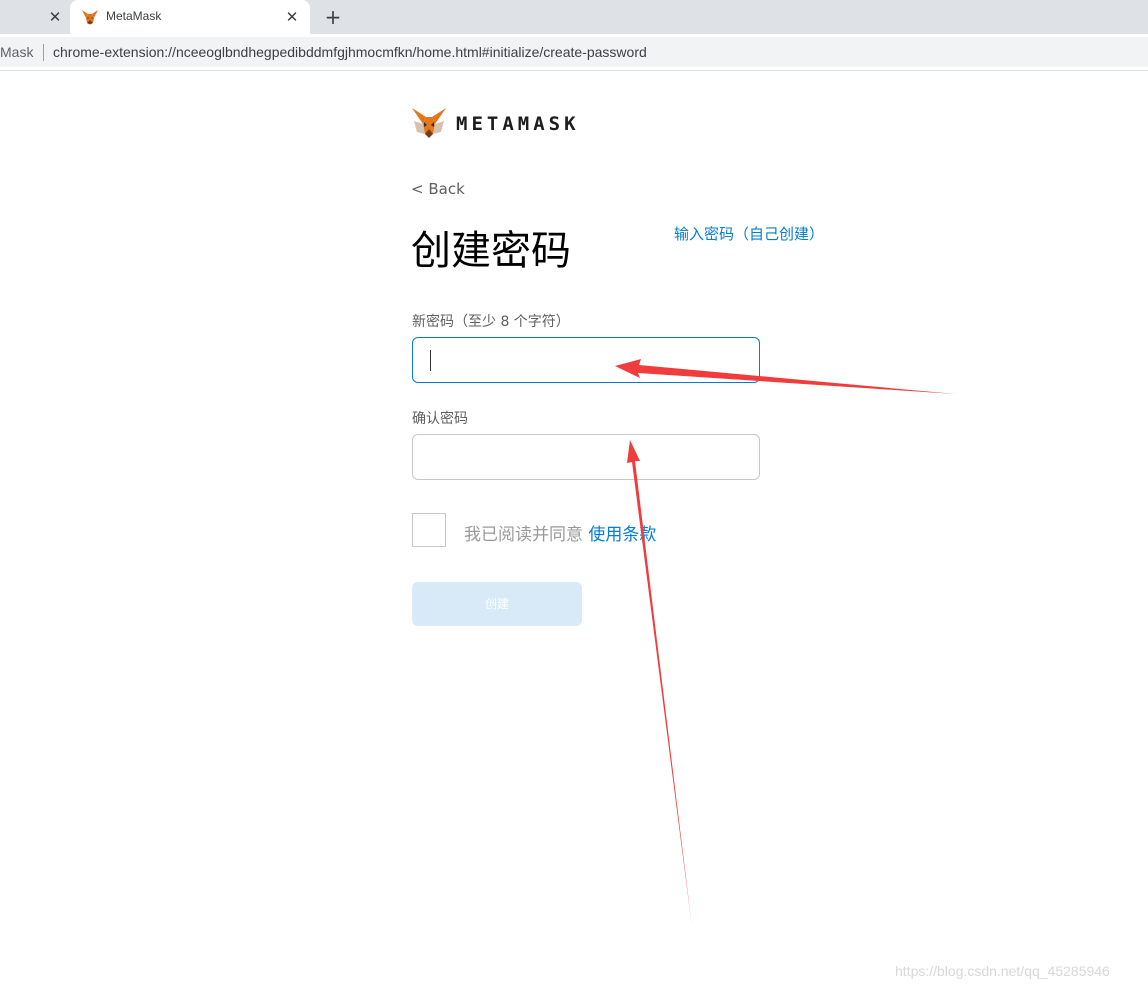 Image resolution: width=1148 pixels, height=990 pixels. Describe the element at coordinates (526, 535) in the screenshot. I see `agree-label: 我已阅读并同意` at that location.